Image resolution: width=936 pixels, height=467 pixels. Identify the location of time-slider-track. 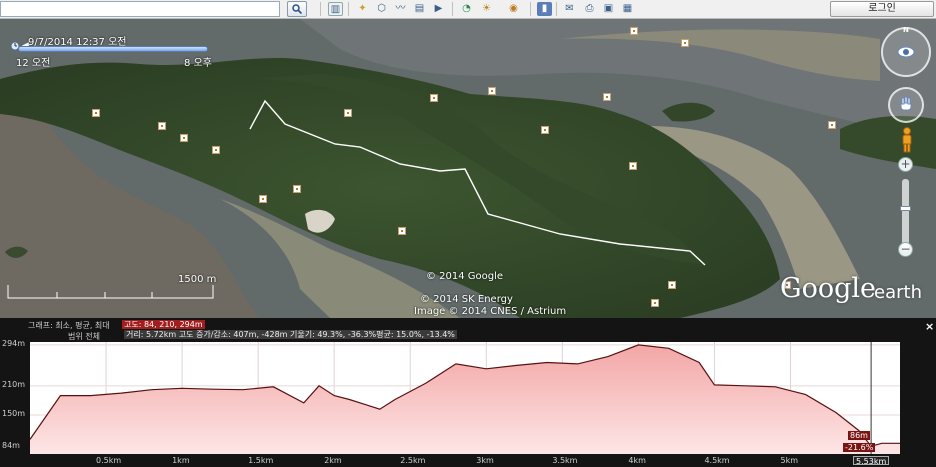
(113, 49).